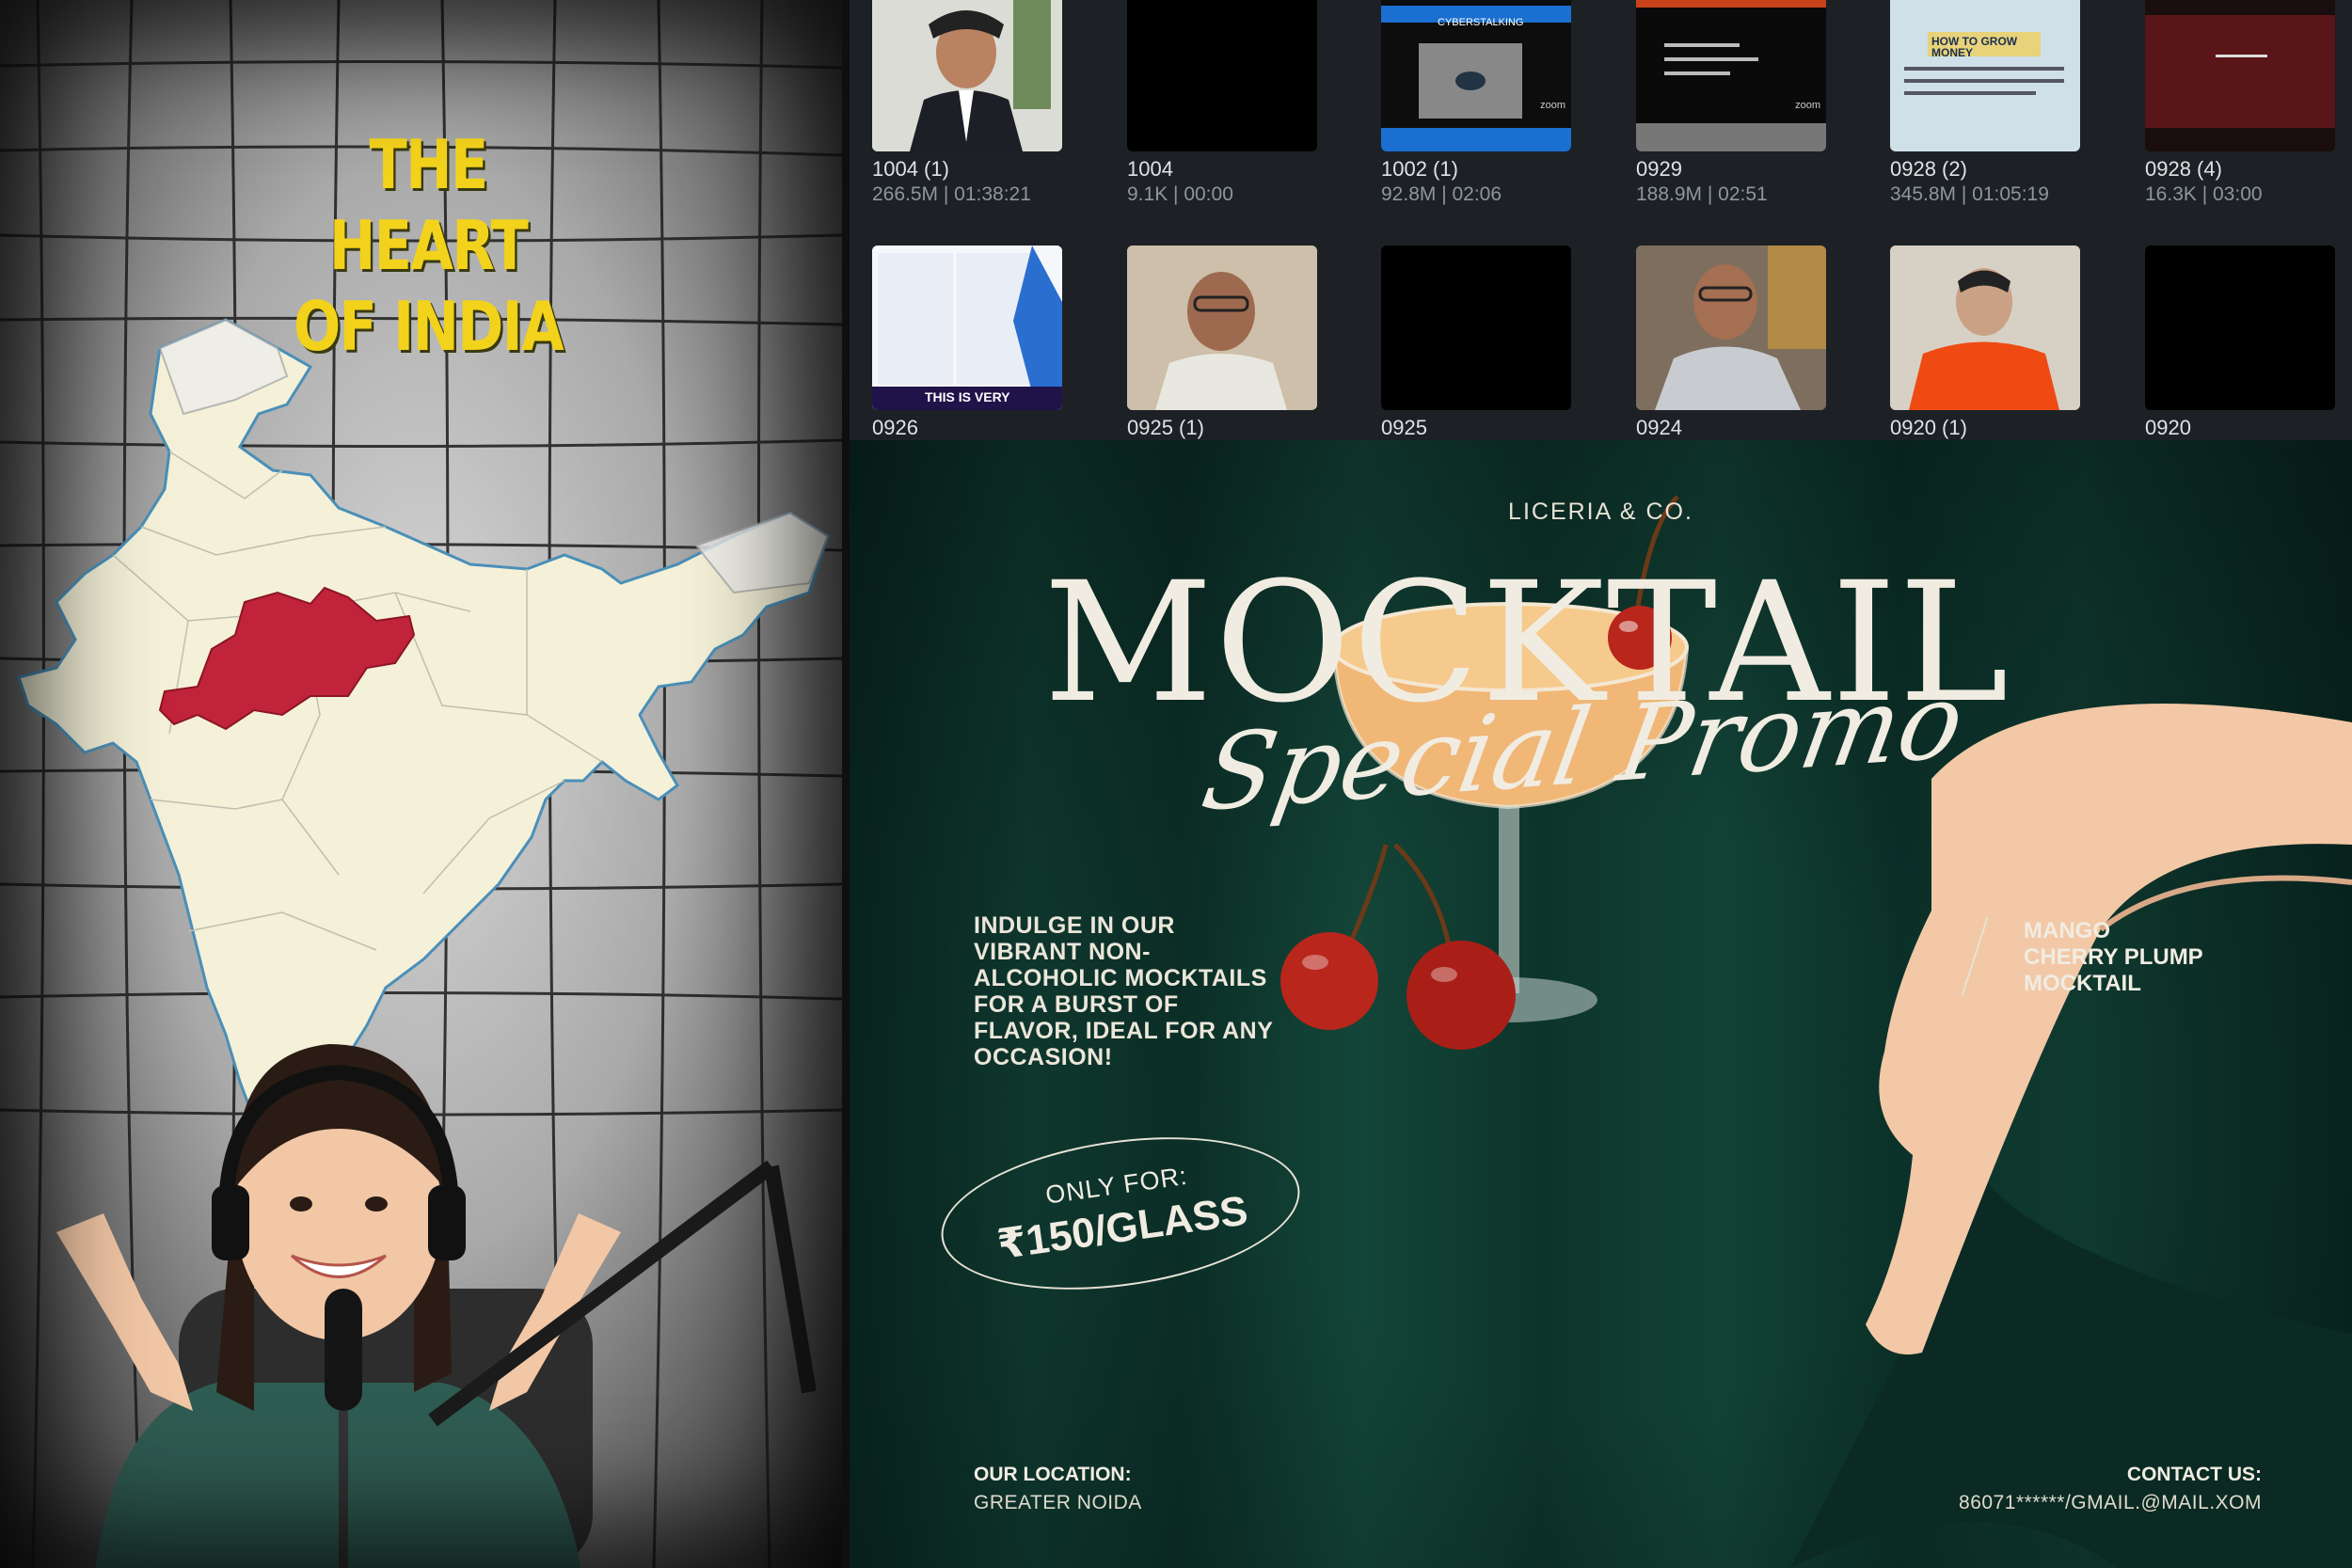 This screenshot has width=2352, height=1568. I want to click on file-tile: 1004 9.1K | 00:00, so click(1222, 103).